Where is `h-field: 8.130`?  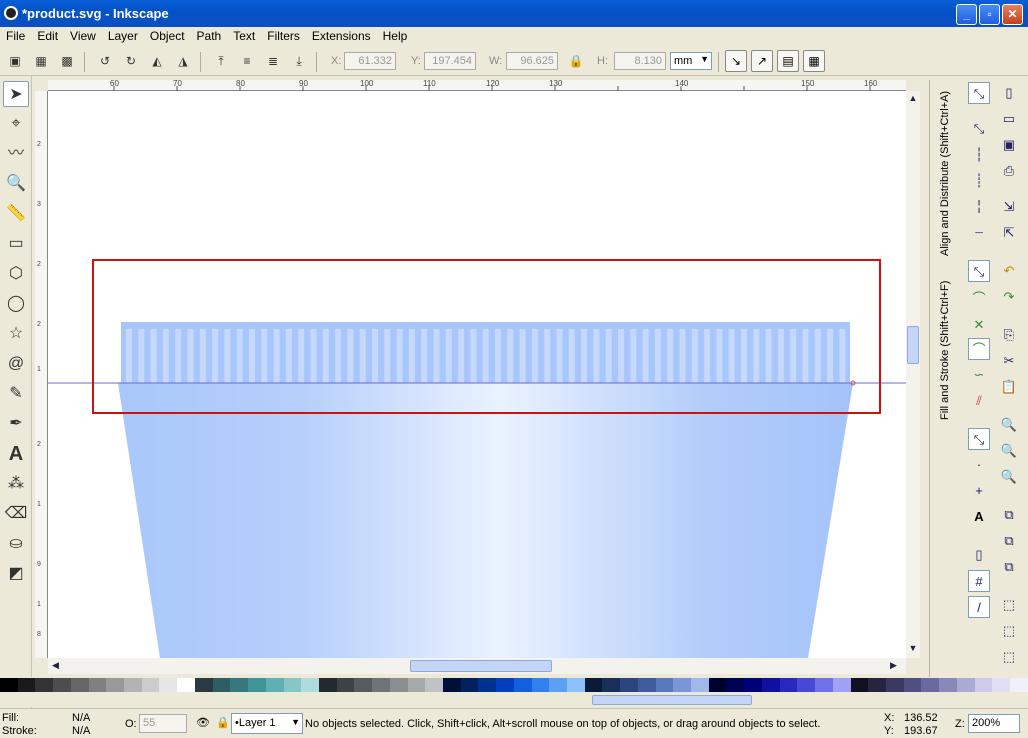 h-field: 8.130 is located at coordinates (640, 61).